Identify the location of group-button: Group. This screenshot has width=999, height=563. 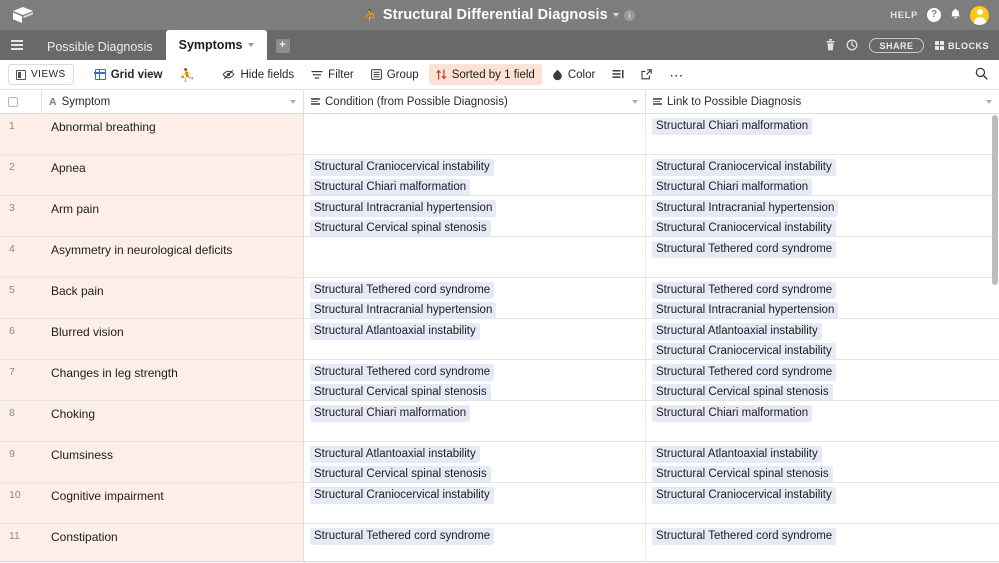
(395, 74).